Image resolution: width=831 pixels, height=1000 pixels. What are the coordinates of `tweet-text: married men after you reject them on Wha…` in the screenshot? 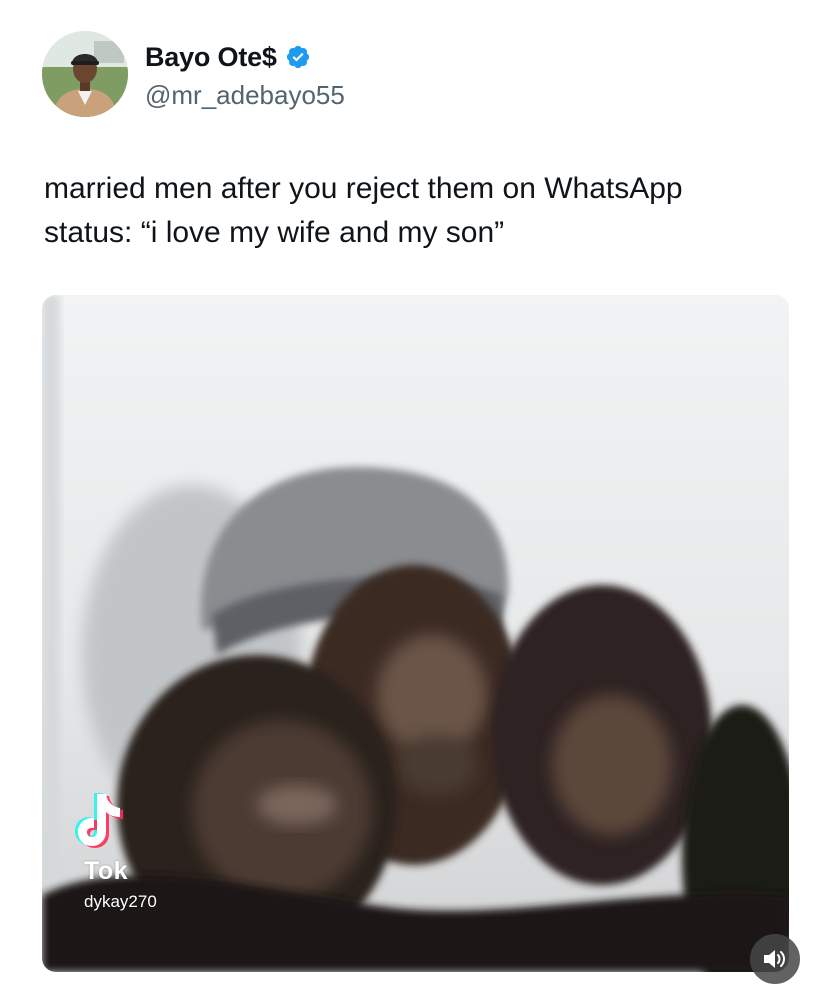 It's located at (424, 211).